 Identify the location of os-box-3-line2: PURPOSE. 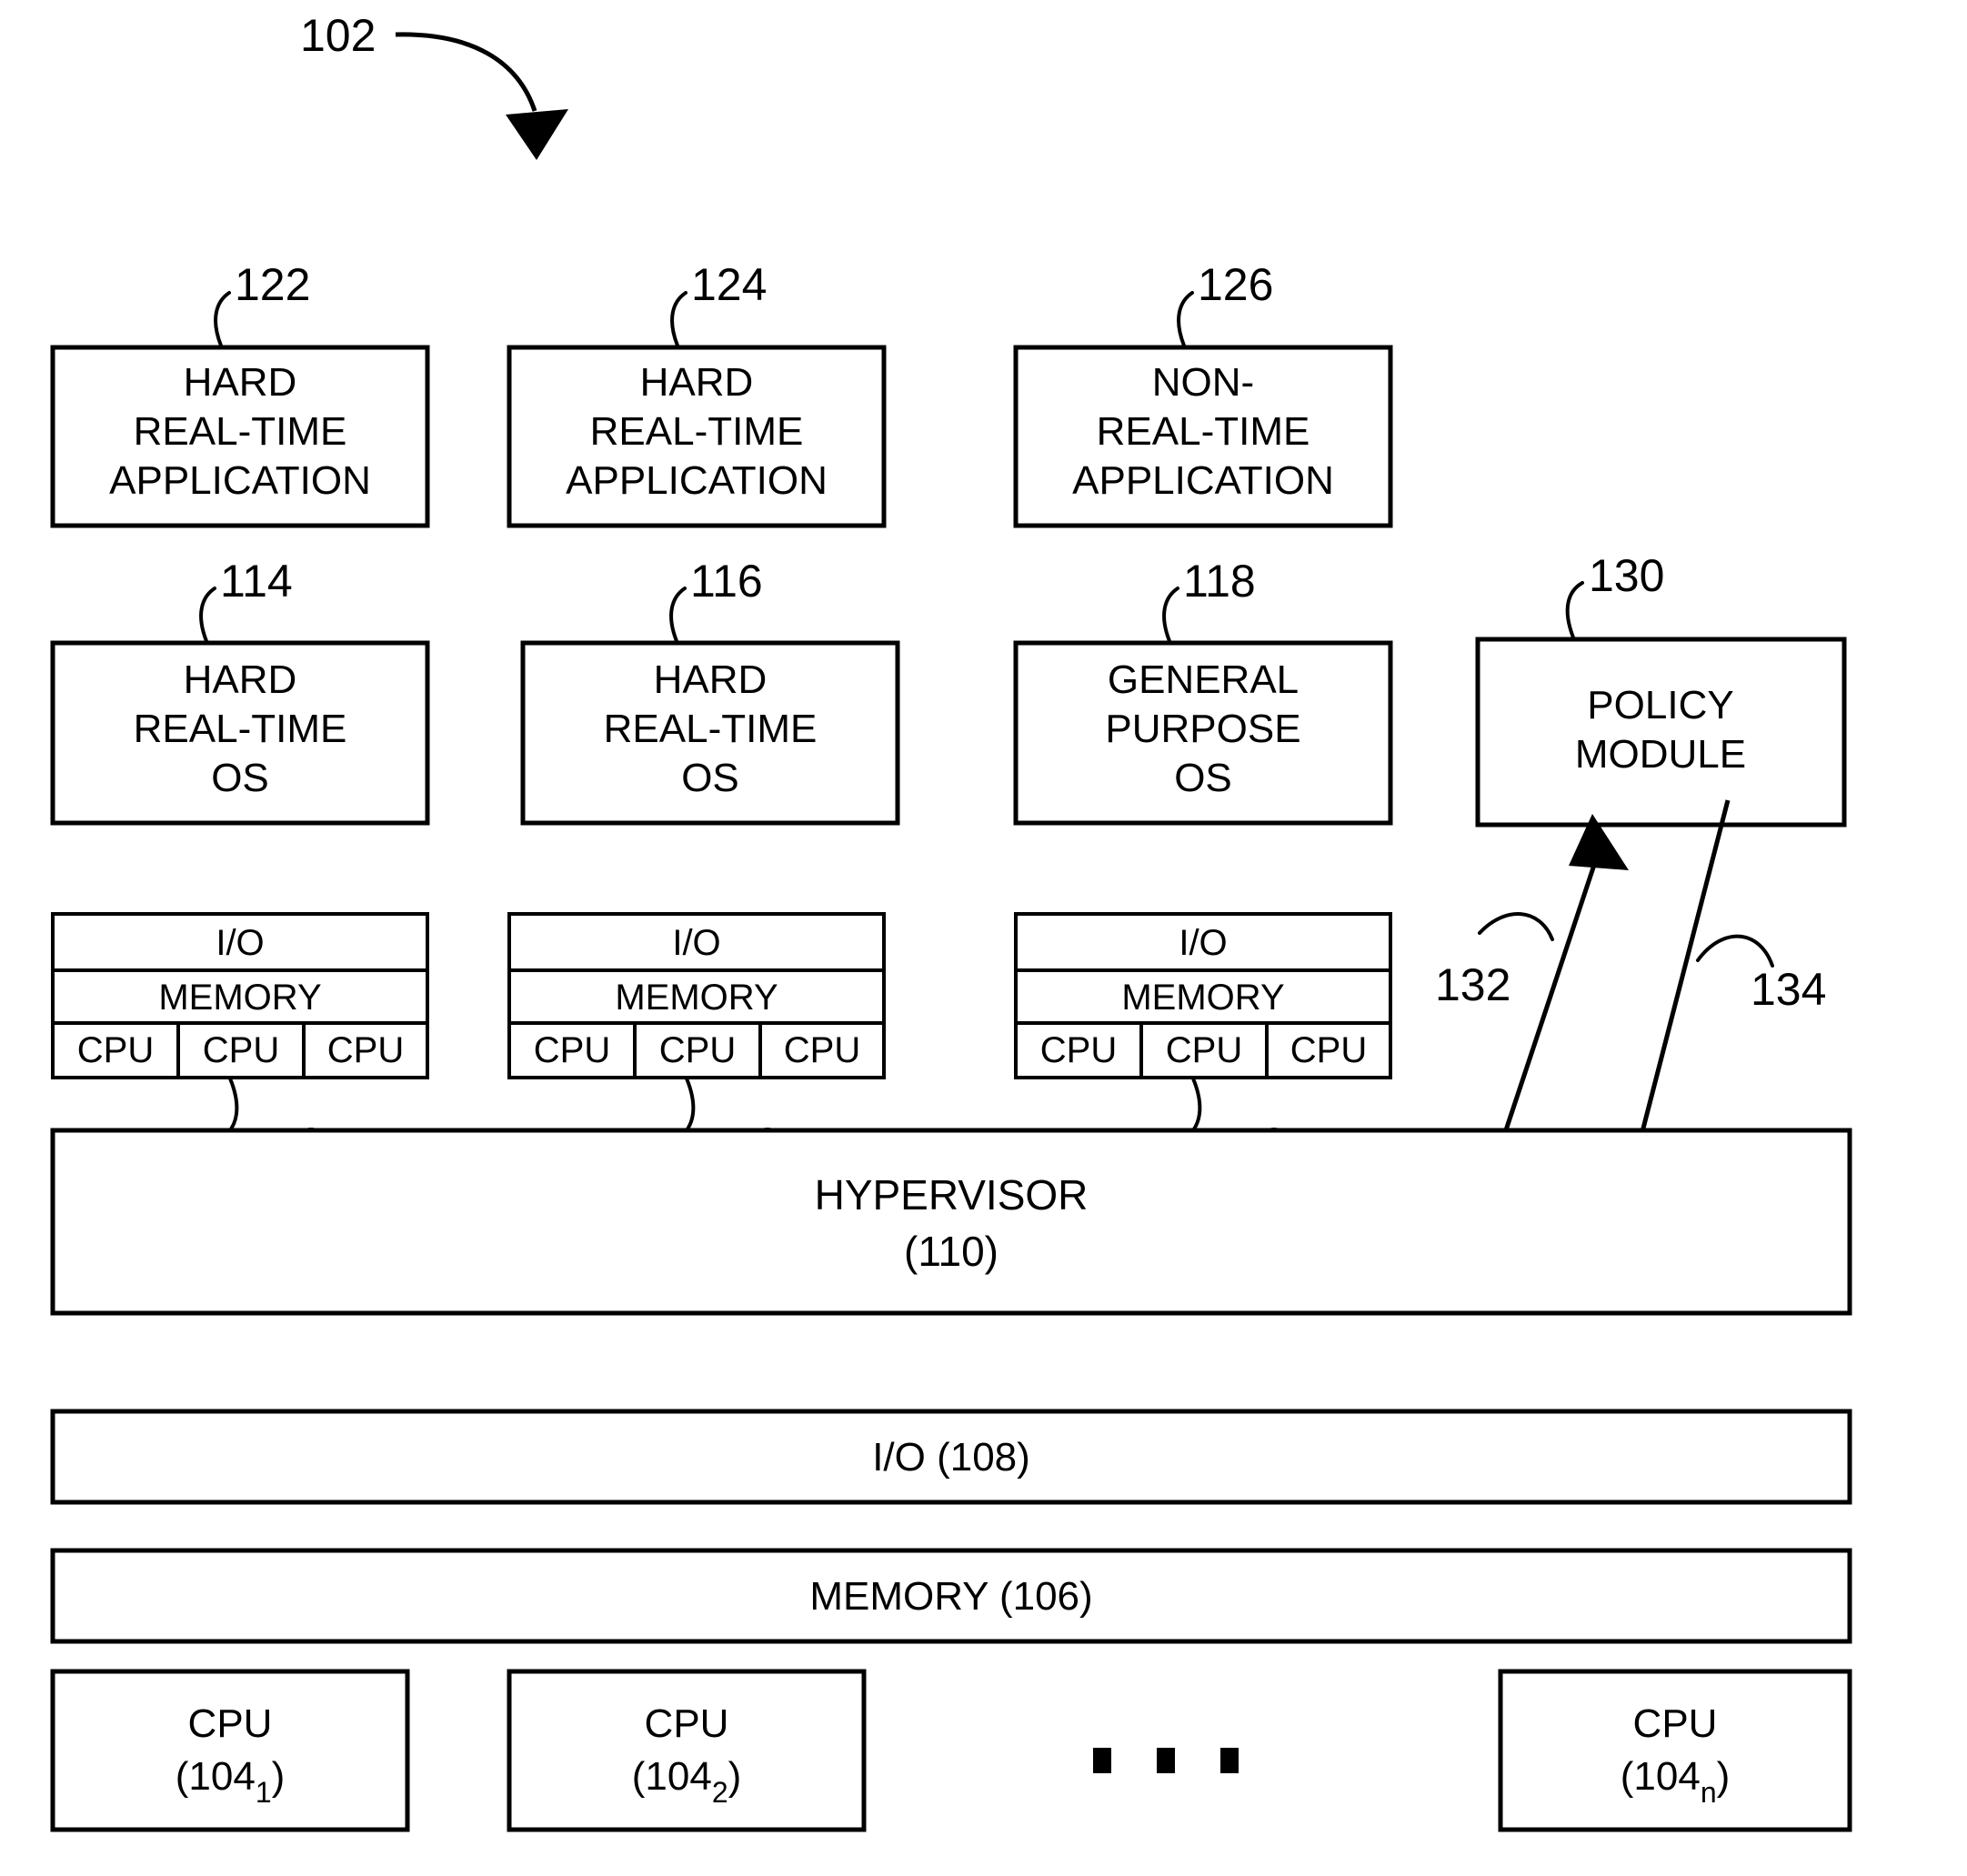
(1202, 729).